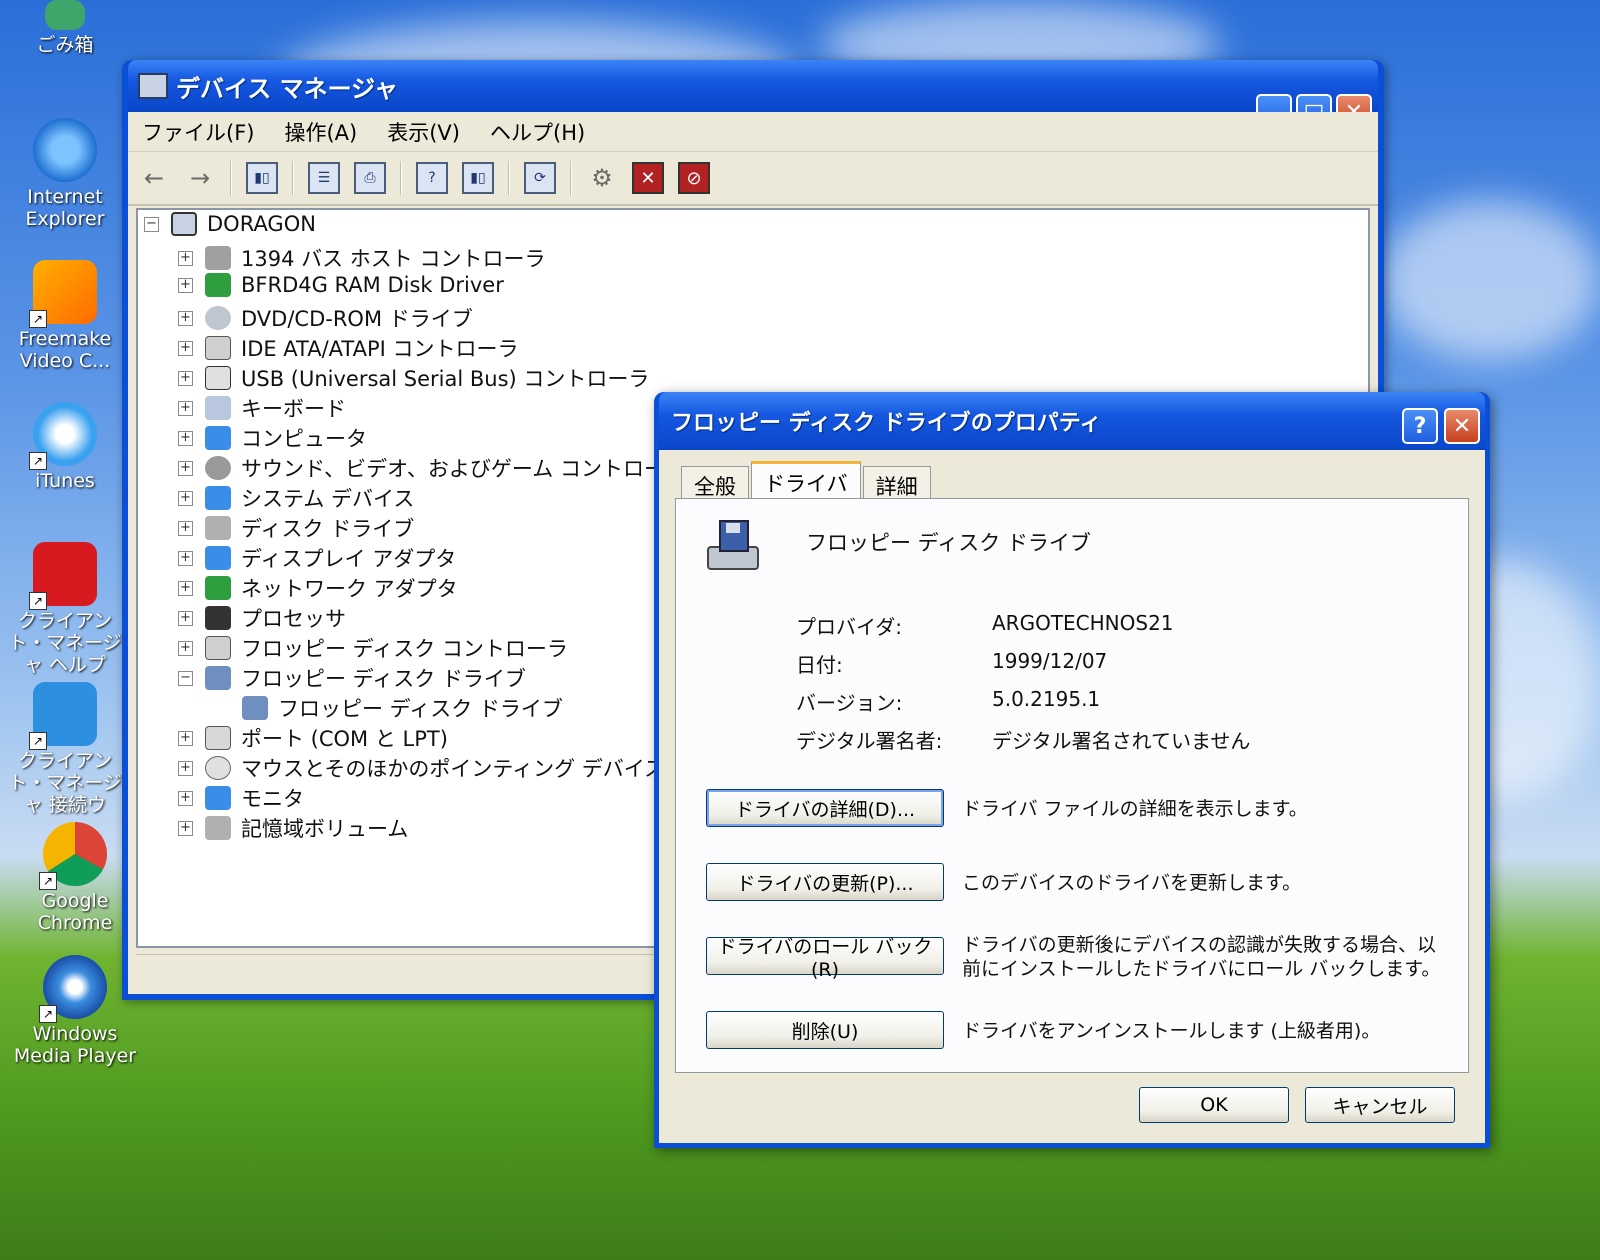  I want to click on tree-item: + コンピュータ, so click(272, 438).